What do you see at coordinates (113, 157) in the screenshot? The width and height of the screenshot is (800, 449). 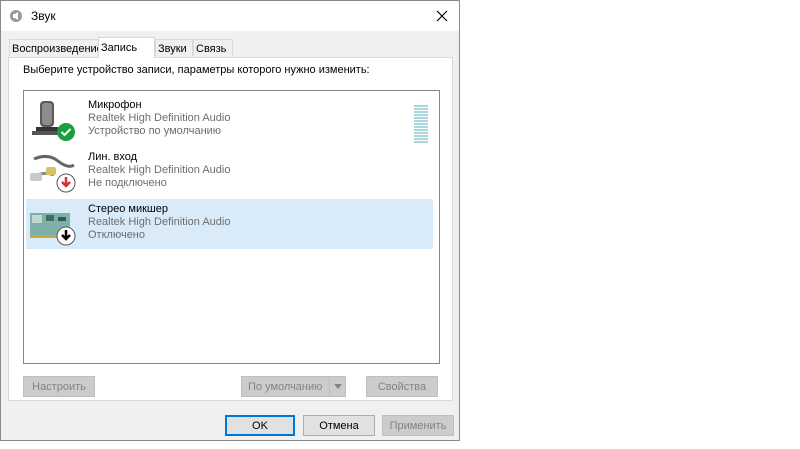 I see `device-name: Лин. вход` at bounding box center [113, 157].